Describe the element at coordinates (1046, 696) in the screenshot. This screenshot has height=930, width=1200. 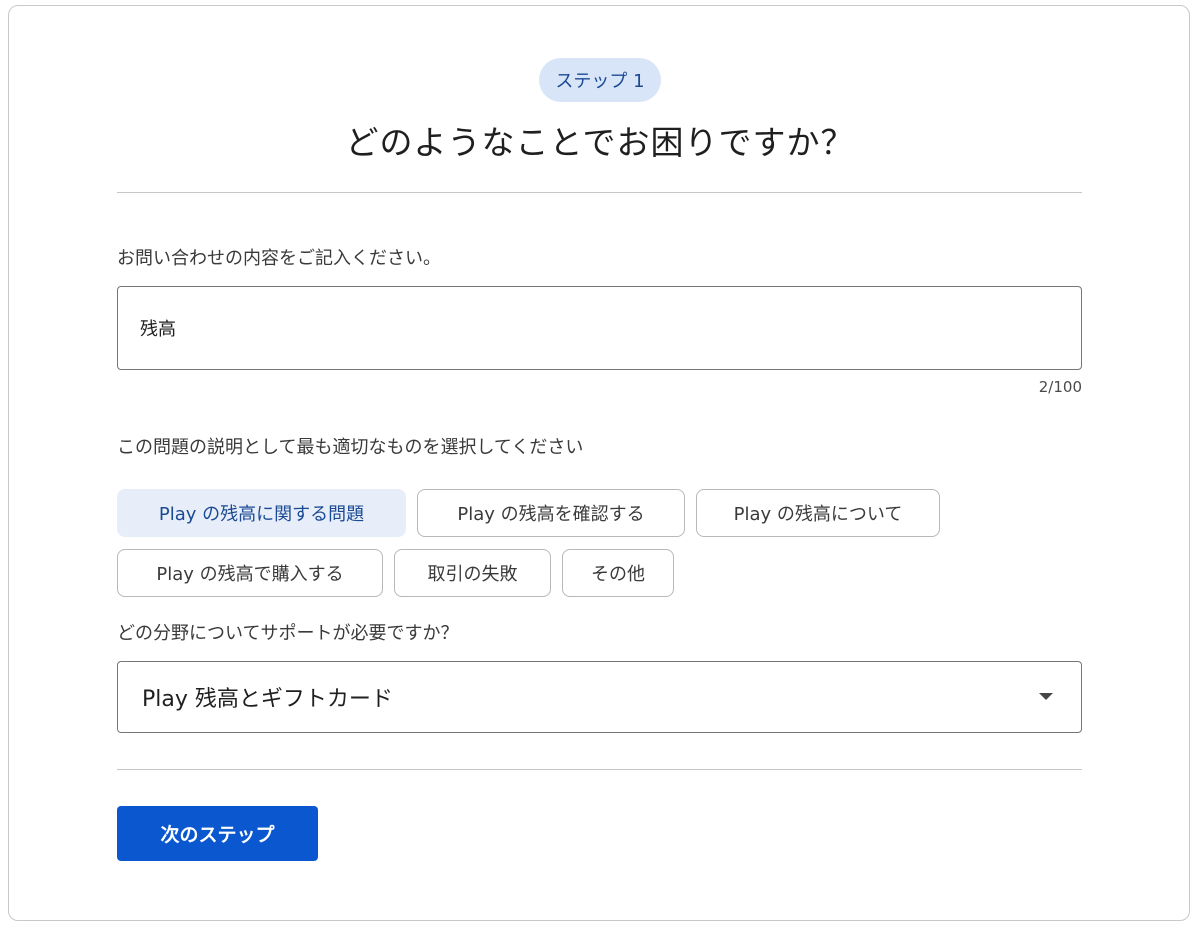
I see `chevron-down-icon` at that location.